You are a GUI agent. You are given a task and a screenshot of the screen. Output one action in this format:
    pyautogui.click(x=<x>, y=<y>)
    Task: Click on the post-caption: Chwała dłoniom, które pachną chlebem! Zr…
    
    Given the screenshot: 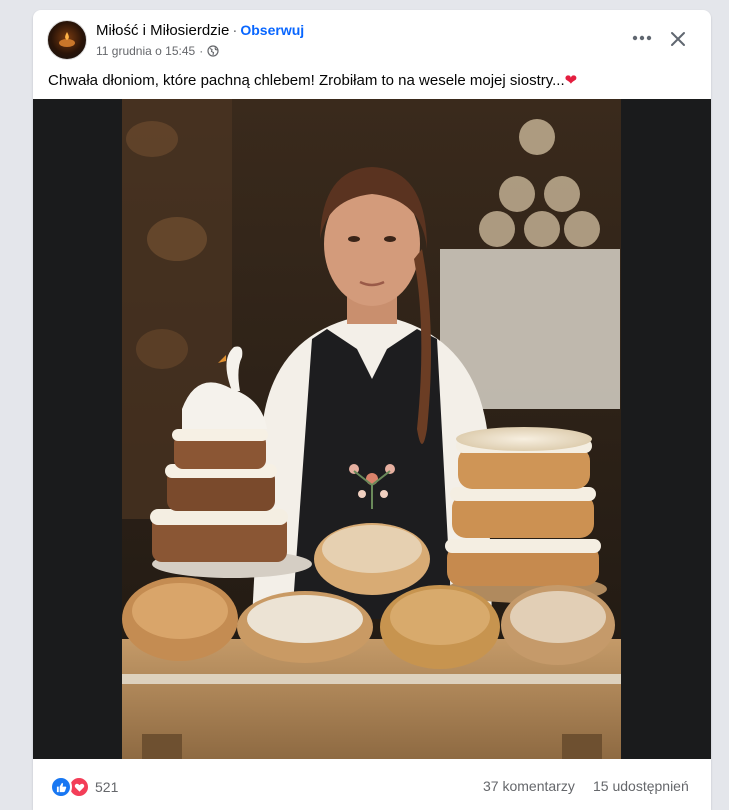 What is the action you would take?
    pyautogui.click(x=312, y=80)
    